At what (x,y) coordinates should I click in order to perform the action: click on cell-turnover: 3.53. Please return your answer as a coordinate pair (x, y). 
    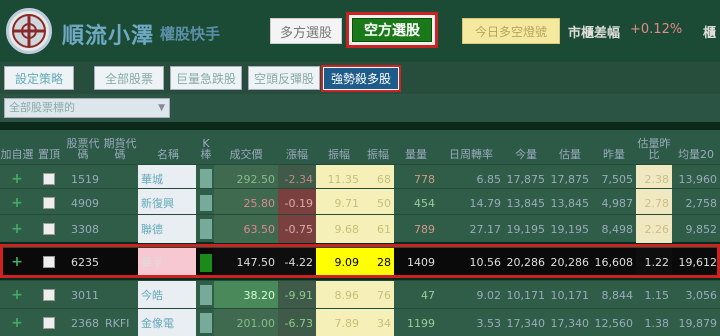
    Looking at the image, I should click on (489, 323).